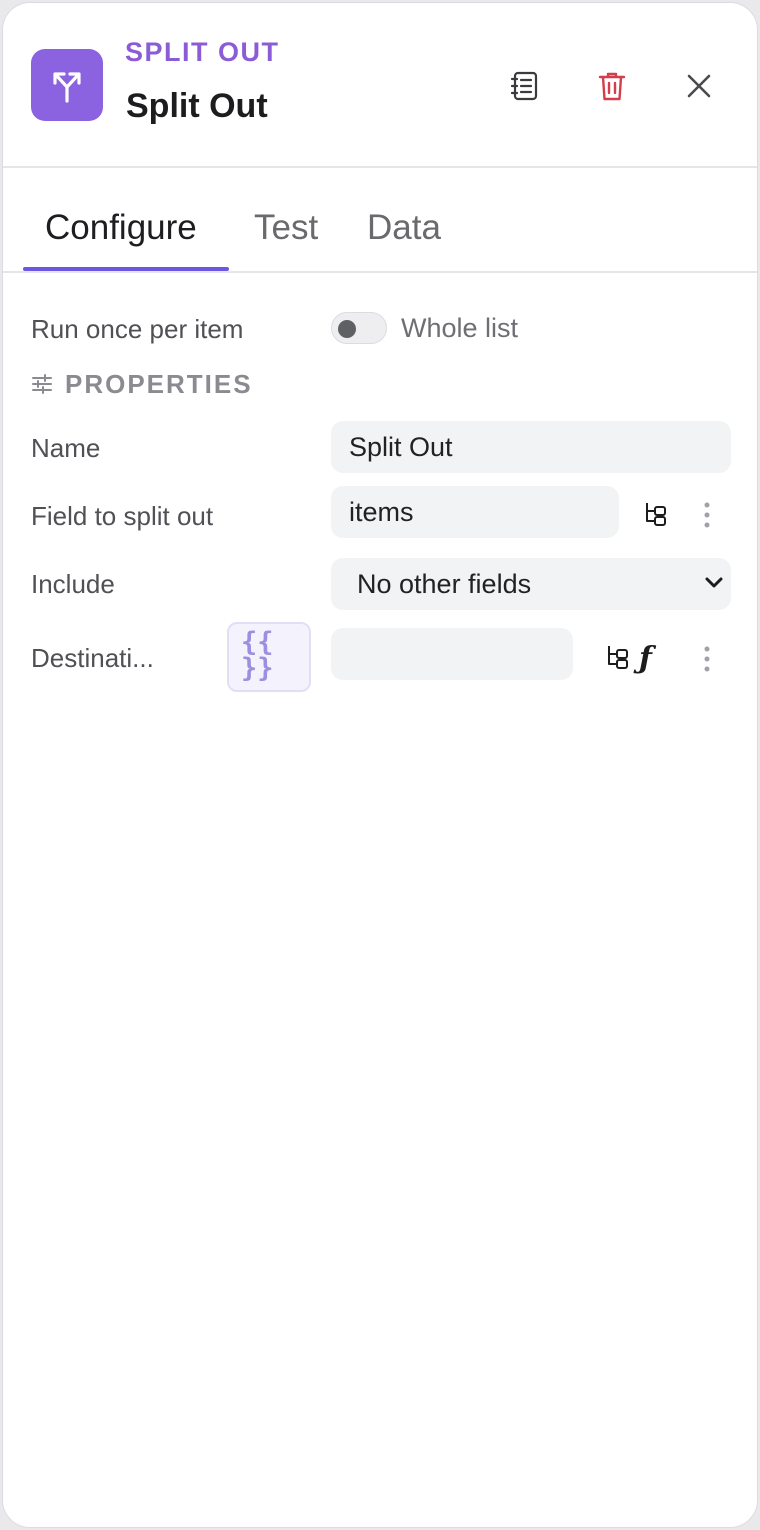 This screenshot has height=1530, width=760. I want to click on expression-badge: {{ }}, so click(269, 657).